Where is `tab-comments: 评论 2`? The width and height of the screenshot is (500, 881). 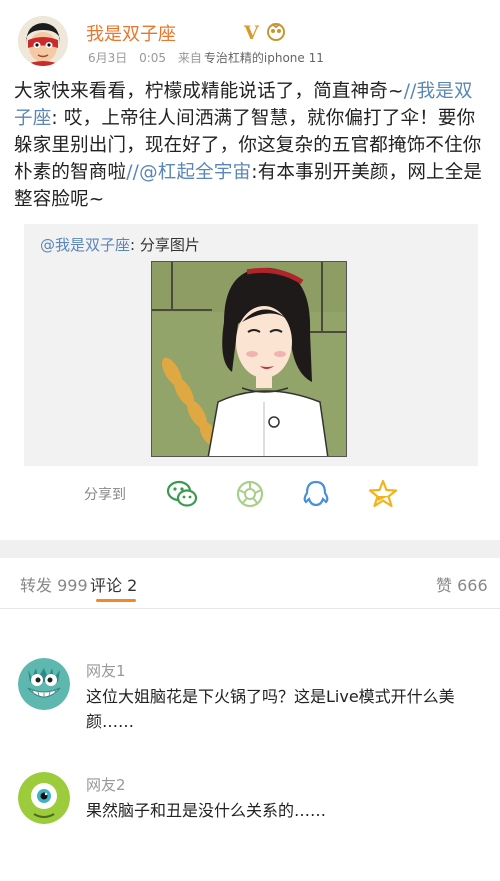 tab-comments: 评论 2 is located at coordinates (113, 584).